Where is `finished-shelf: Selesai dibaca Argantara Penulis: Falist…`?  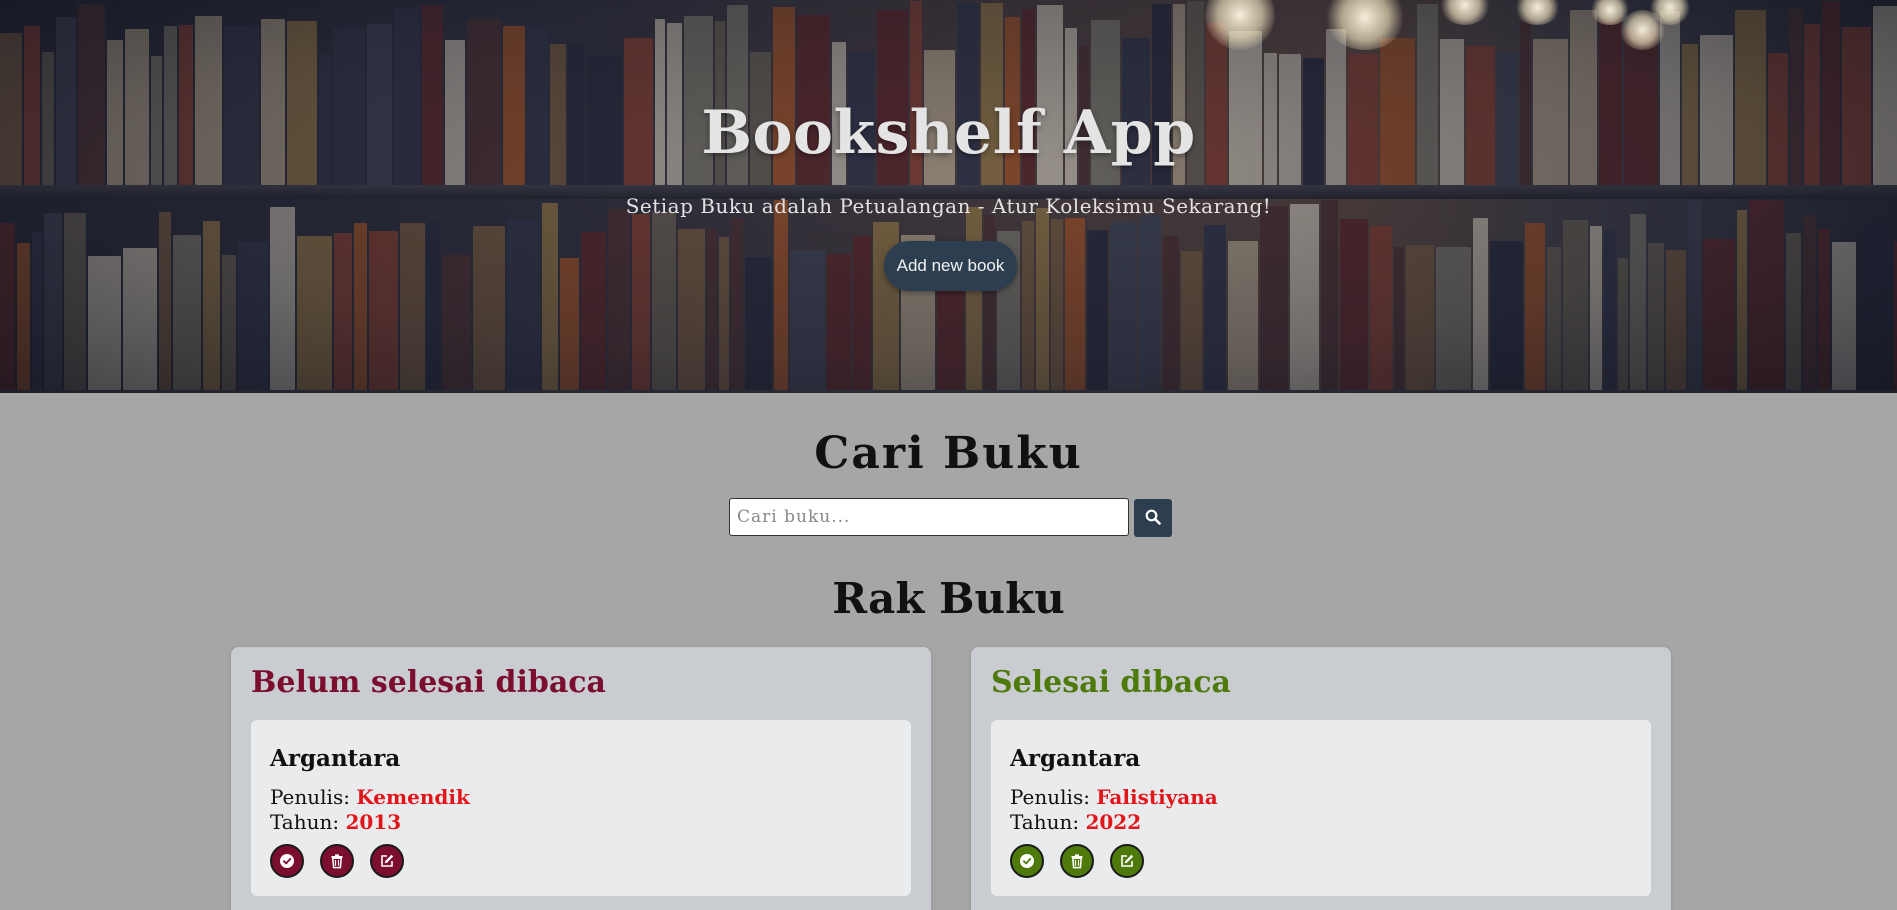
finished-shelf: Selesai dibaca Argantara Penulis: Falist… is located at coordinates (1321, 778).